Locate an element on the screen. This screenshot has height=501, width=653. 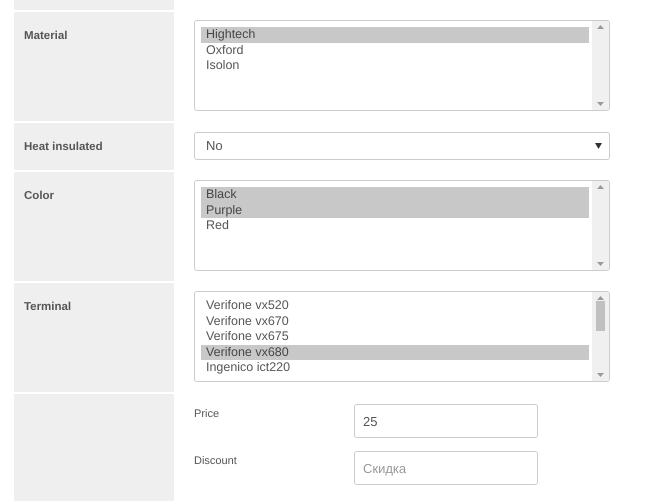
input-field: 25 is located at coordinates (446, 421).